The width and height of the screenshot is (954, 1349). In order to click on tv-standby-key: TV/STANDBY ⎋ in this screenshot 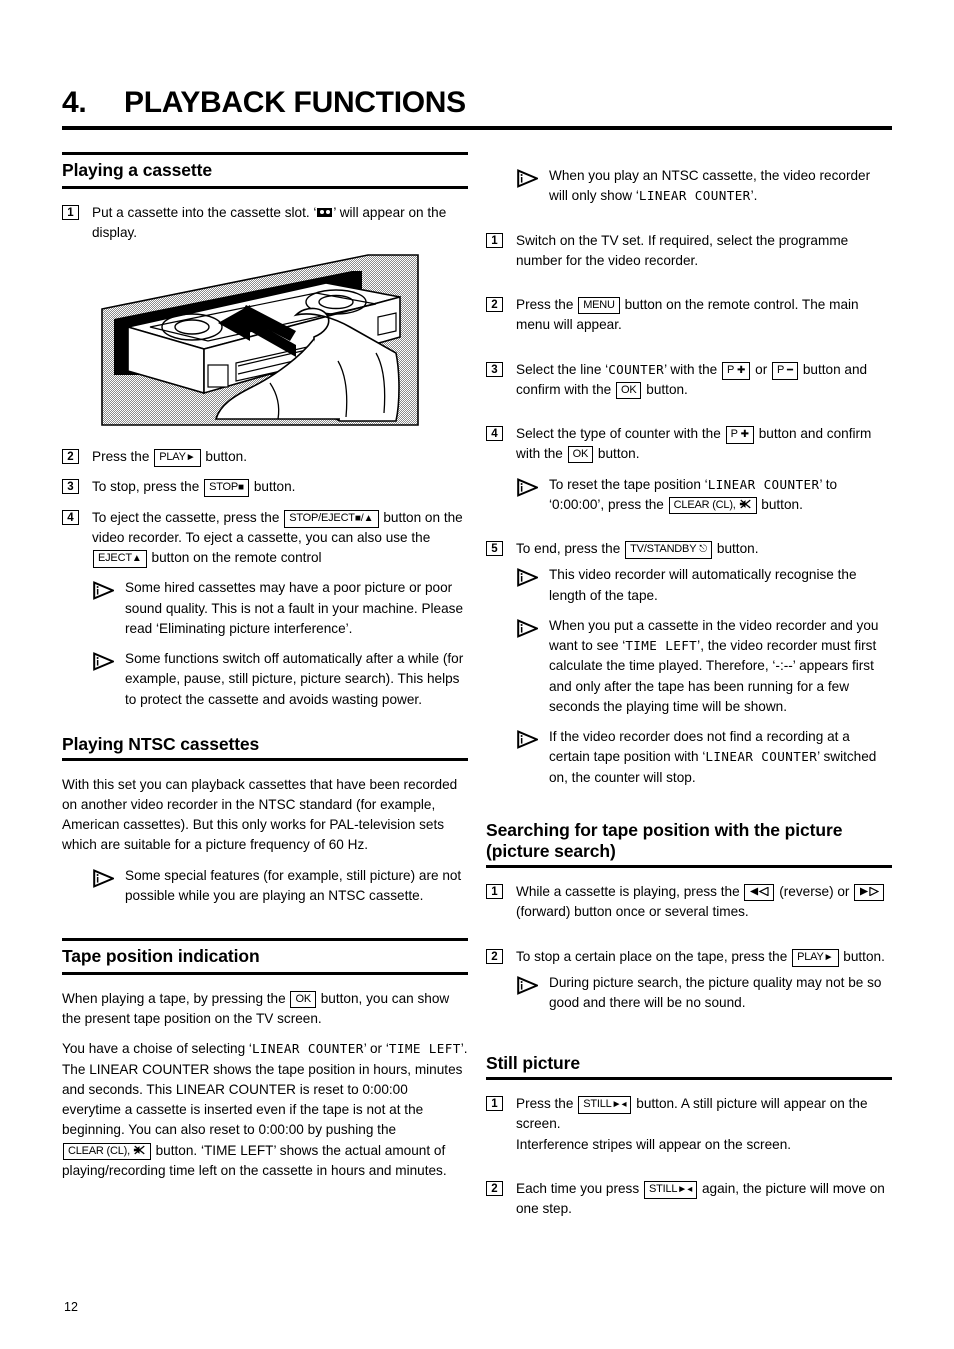, I will do `click(669, 550)`.